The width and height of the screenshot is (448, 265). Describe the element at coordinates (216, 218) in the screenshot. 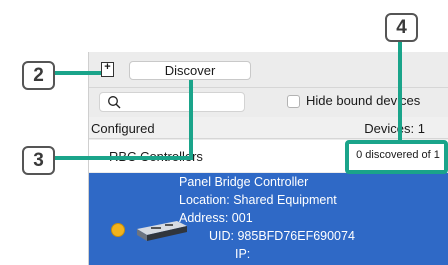

I see `device-address: Address: 001` at that location.